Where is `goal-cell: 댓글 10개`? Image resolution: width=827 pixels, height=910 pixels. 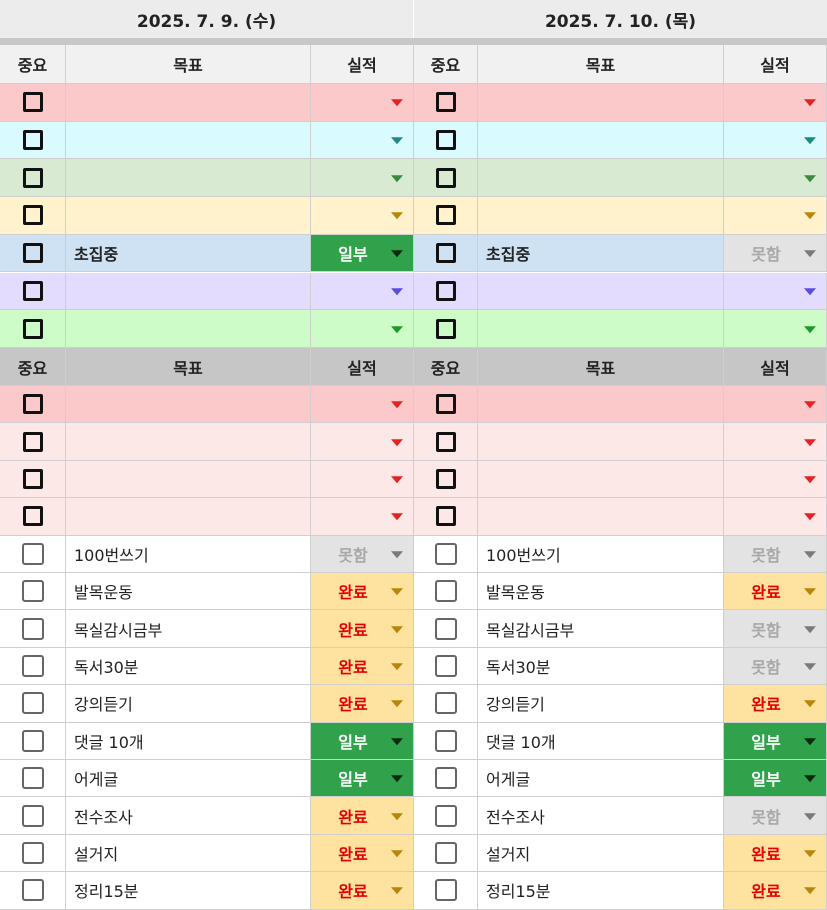
goal-cell: 댓글 10개 is located at coordinates (601, 741).